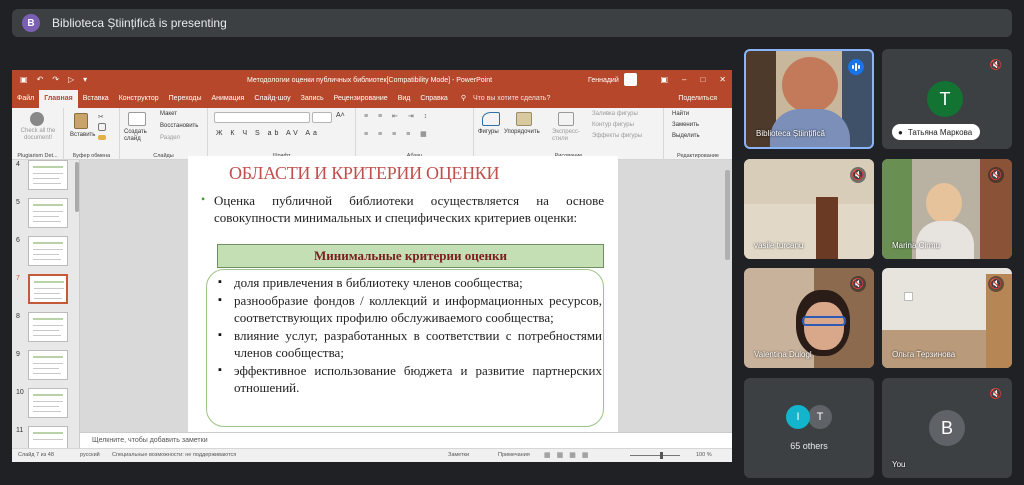 Image resolution: width=1024 pixels, height=485 pixels. What do you see at coordinates (522, 132) in the screenshot?
I see `arrange-button: Упорядочить` at bounding box center [522, 132].